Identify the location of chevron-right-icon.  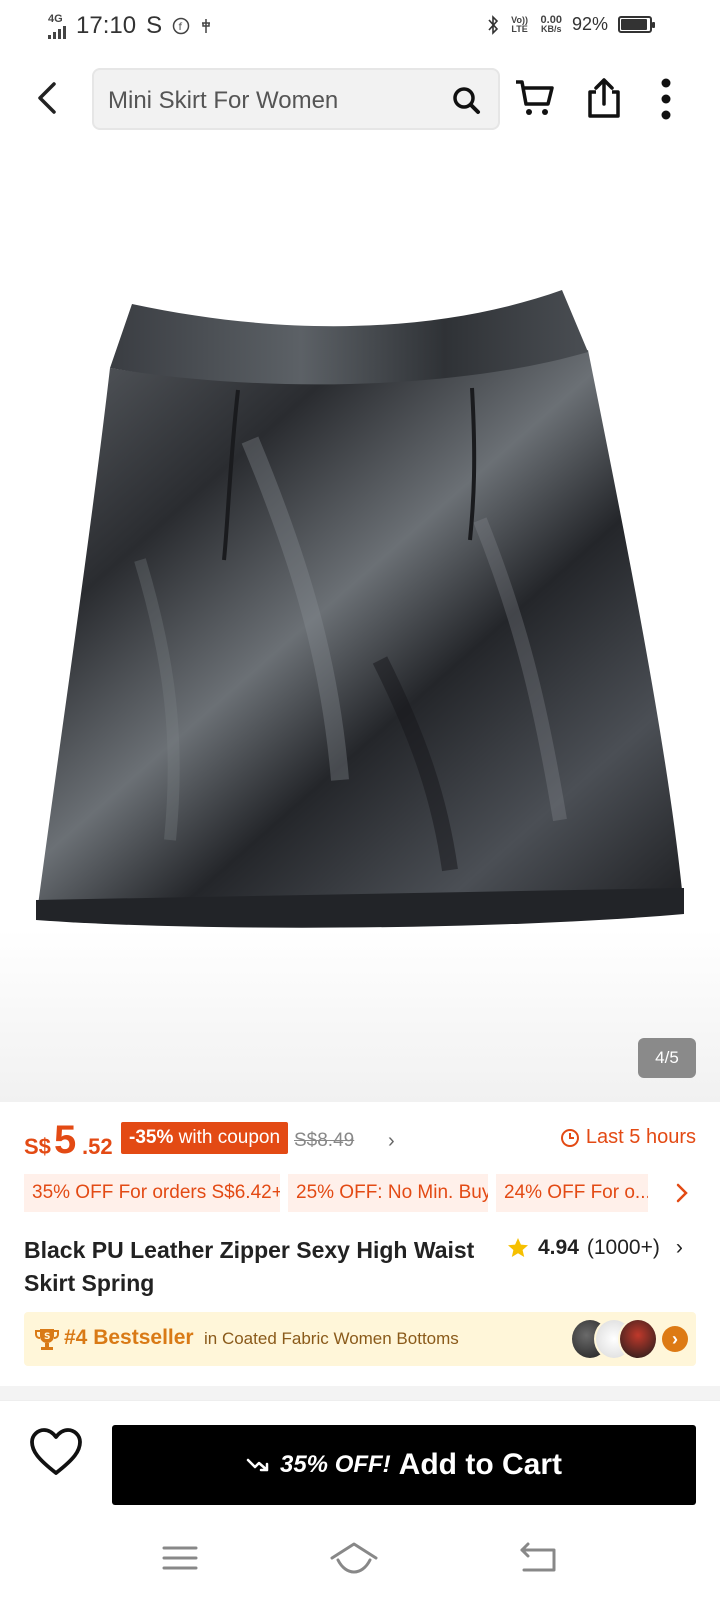
(682, 1193).